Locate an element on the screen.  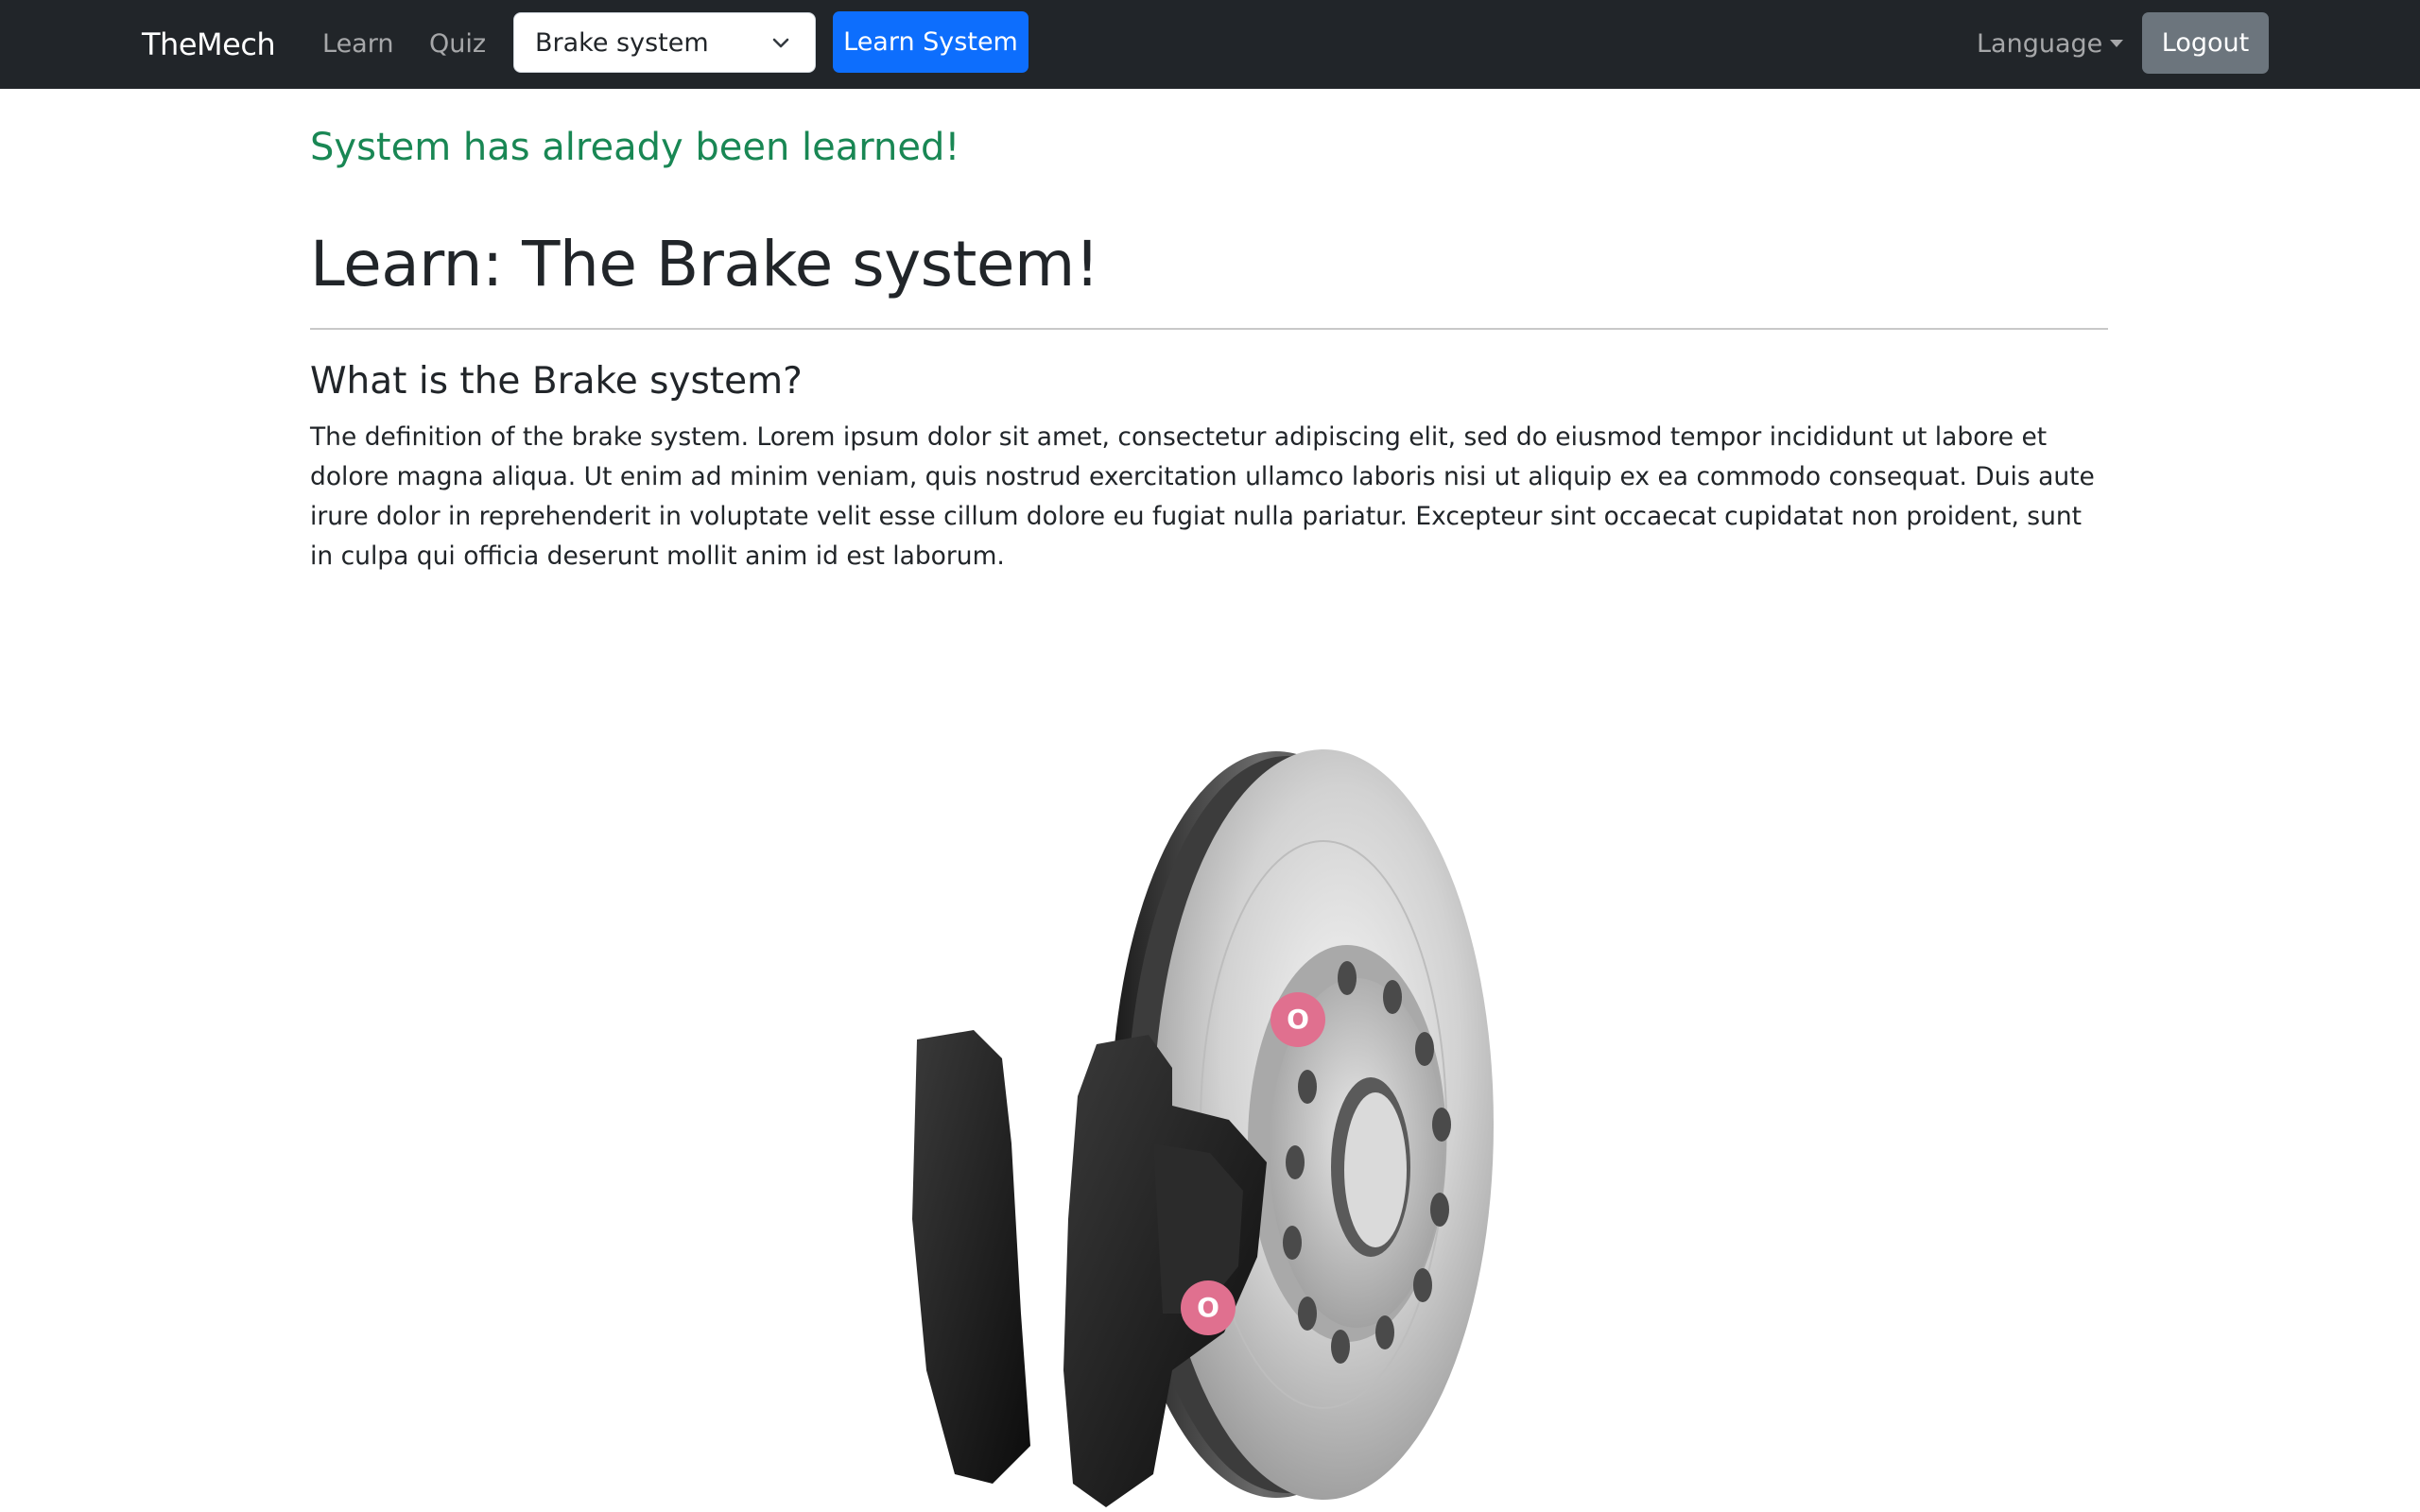
brand-logo: TheMech is located at coordinates (209, 44).